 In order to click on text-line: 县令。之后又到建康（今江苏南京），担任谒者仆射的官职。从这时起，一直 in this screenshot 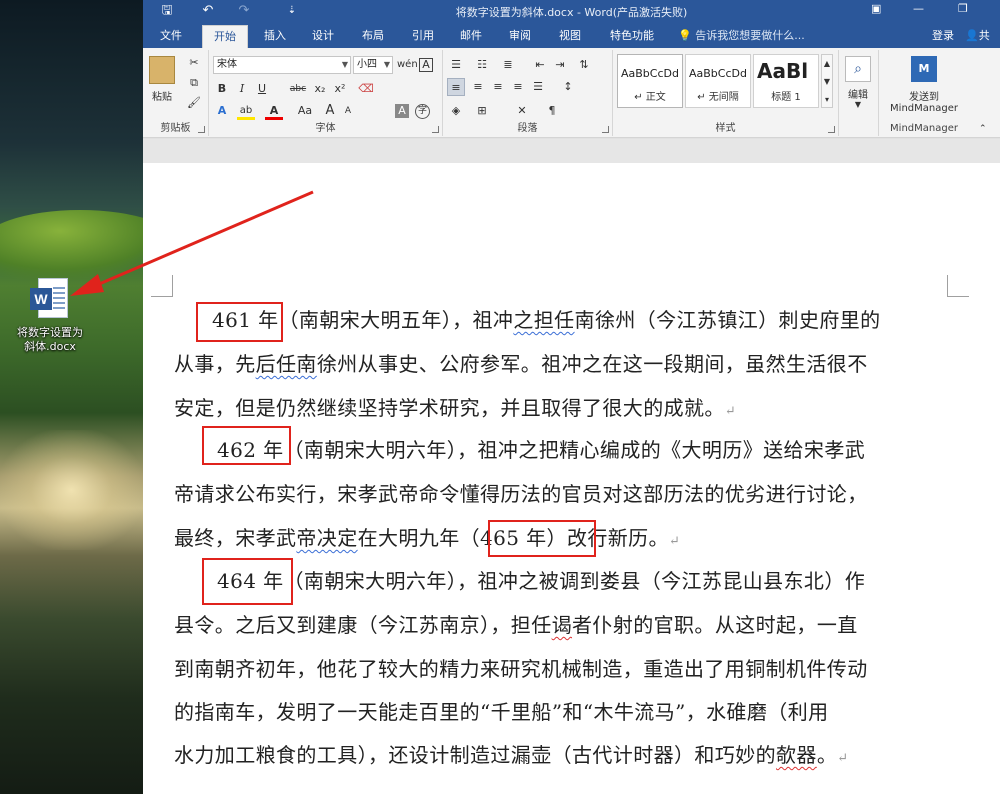, I will do `click(516, 625)`.